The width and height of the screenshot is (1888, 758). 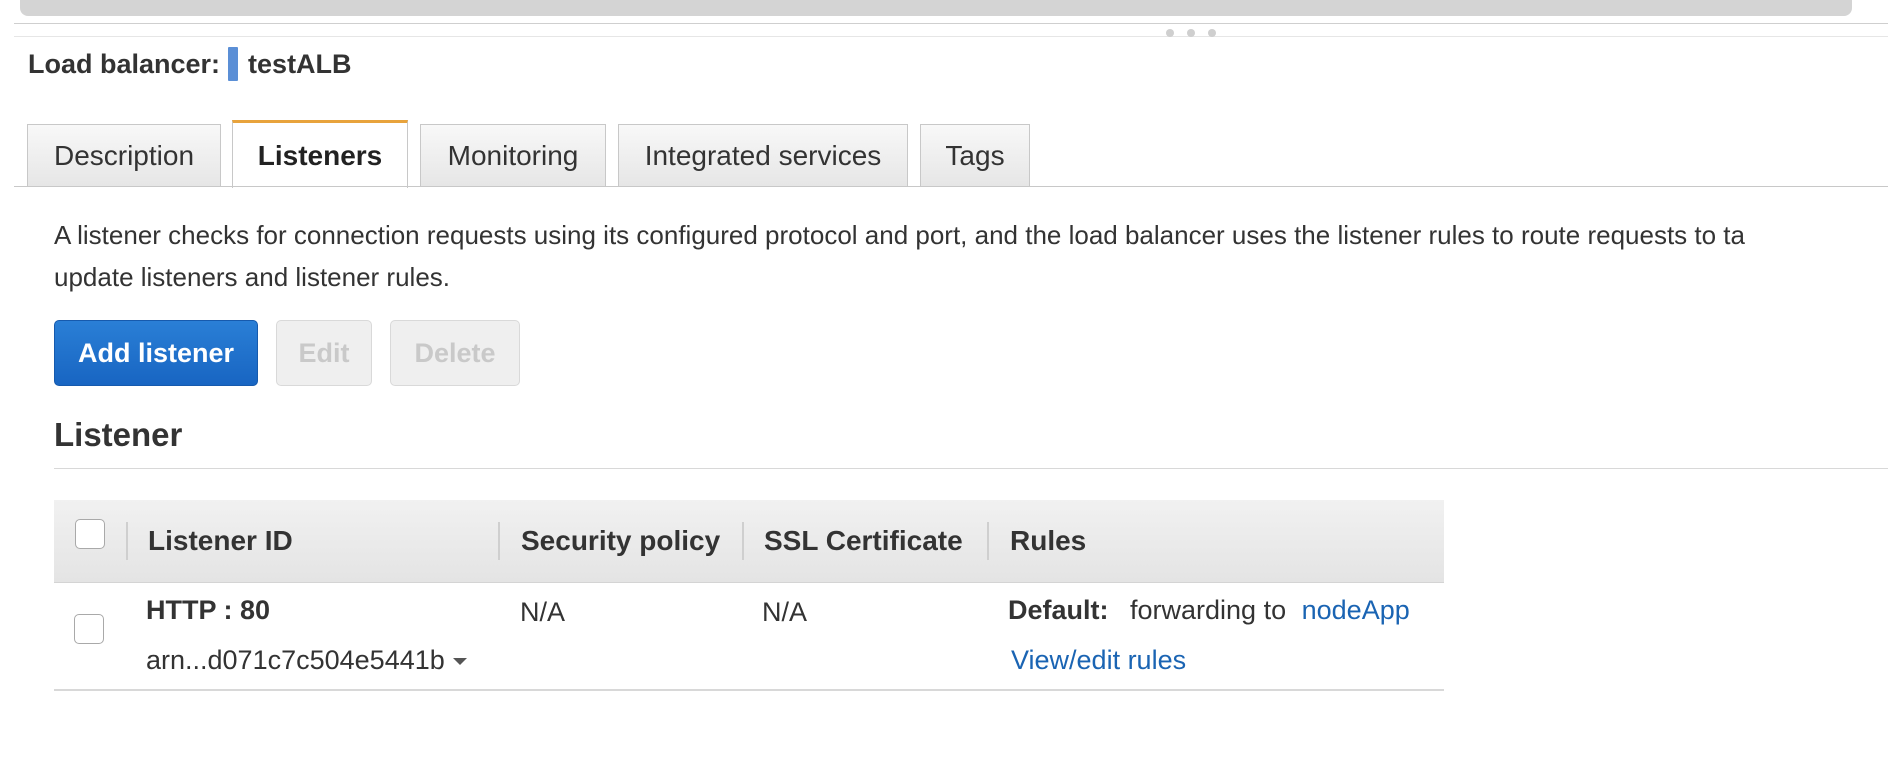 I want to click on section-divider, so click(x=971, y=468).